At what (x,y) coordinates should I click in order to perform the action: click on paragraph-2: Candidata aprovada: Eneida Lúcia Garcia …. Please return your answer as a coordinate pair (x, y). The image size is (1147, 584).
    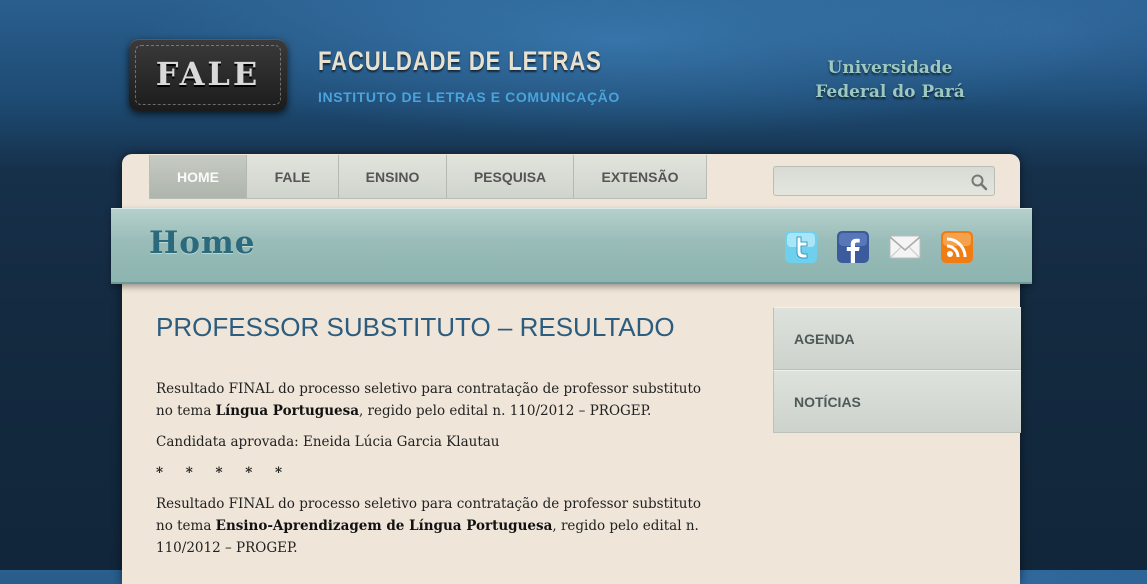
    Looking at the image, I should click on (328, 442).